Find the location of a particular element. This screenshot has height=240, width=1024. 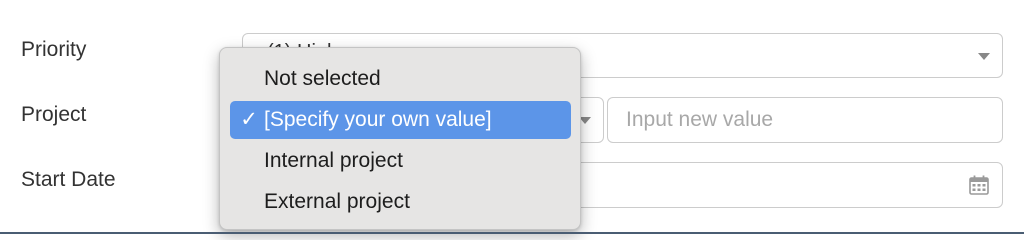

menu-item-internal-project: Internal project is located at coordinates (400, 161).